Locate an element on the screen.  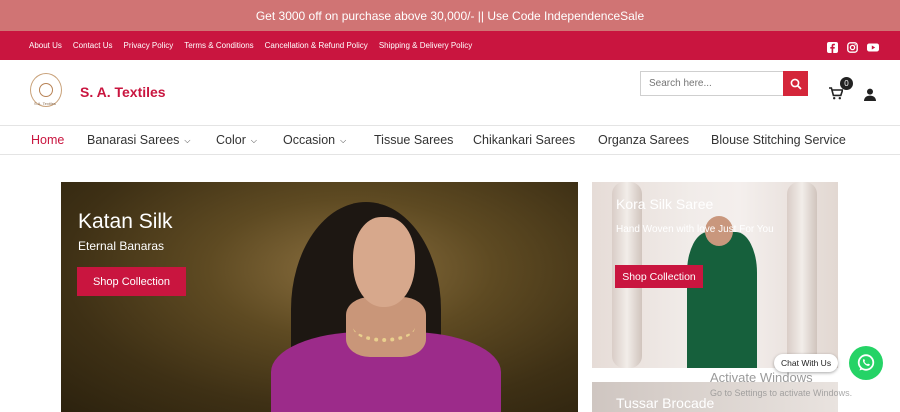
nav-item-home: Home is located at coordinates (47, 140).